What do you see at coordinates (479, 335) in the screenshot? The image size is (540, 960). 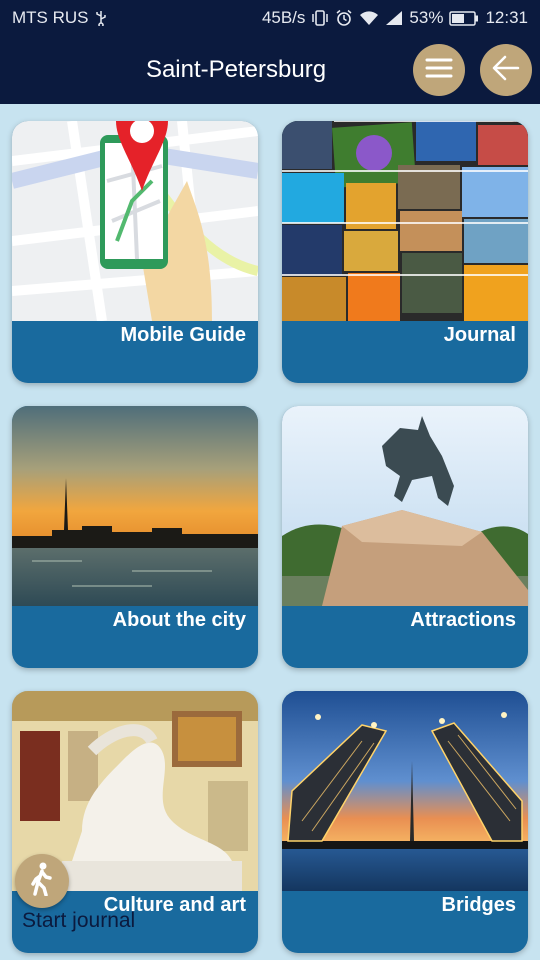 I see `tile-label: Journal` at bounding box center [479, 335].